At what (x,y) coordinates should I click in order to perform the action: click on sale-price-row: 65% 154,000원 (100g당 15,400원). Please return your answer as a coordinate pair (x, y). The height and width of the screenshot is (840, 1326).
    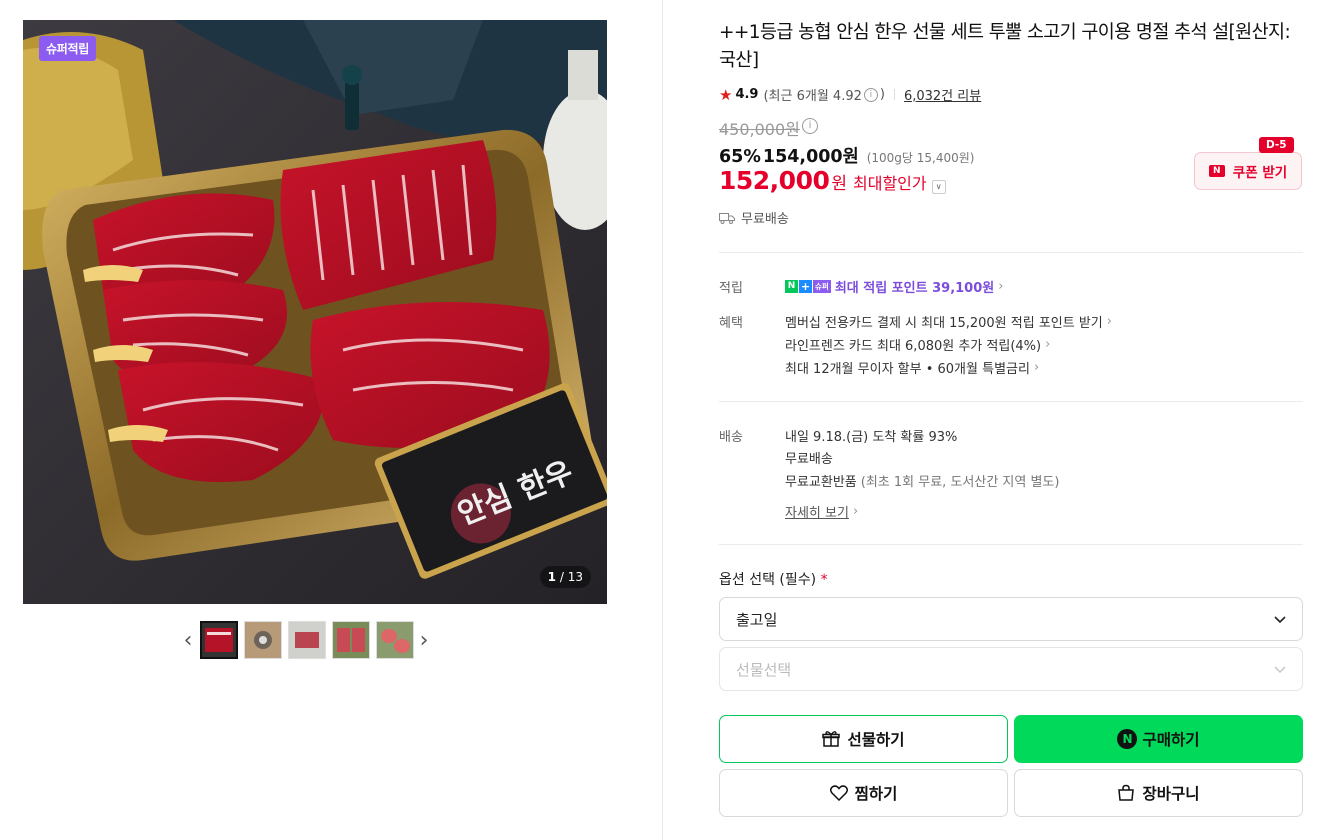
    Looking at the image, I should click on (846, 155).